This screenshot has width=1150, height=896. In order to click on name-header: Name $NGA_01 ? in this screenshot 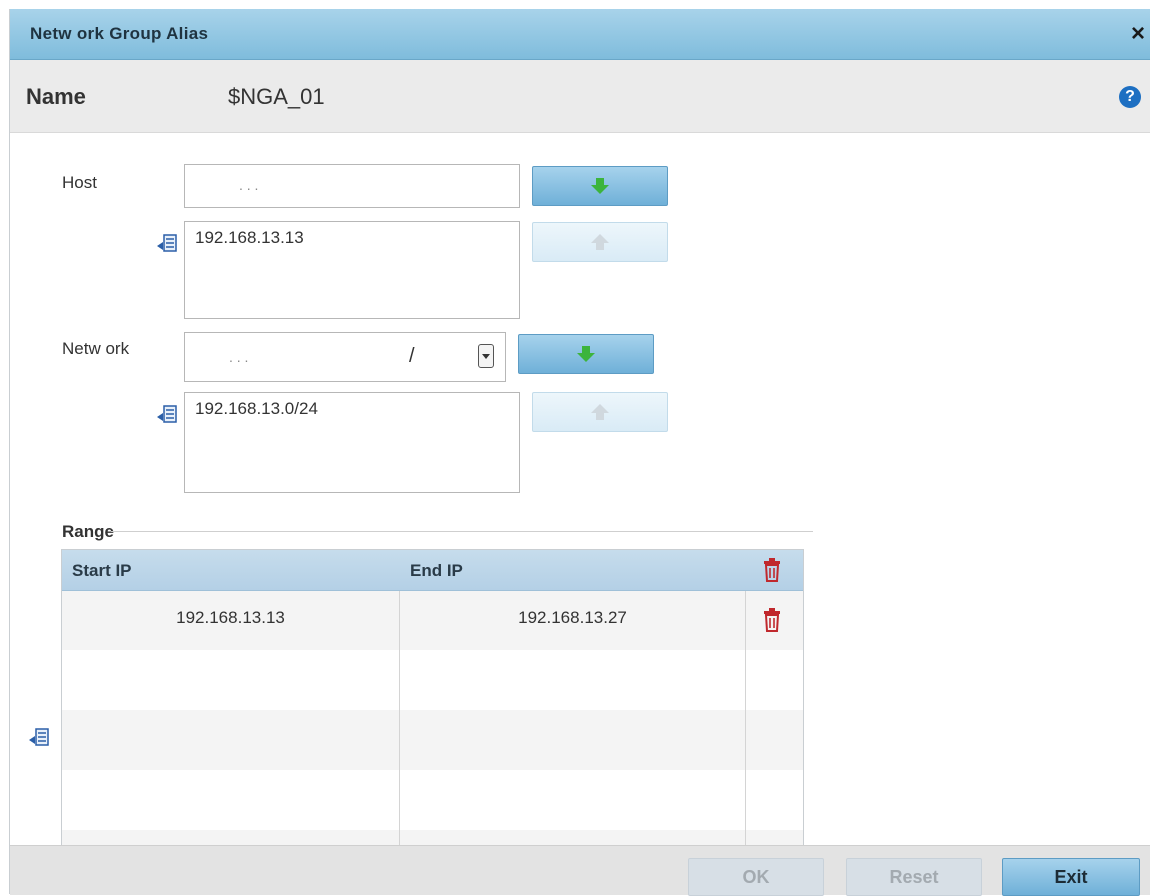, I will do `click(580, 96)`.